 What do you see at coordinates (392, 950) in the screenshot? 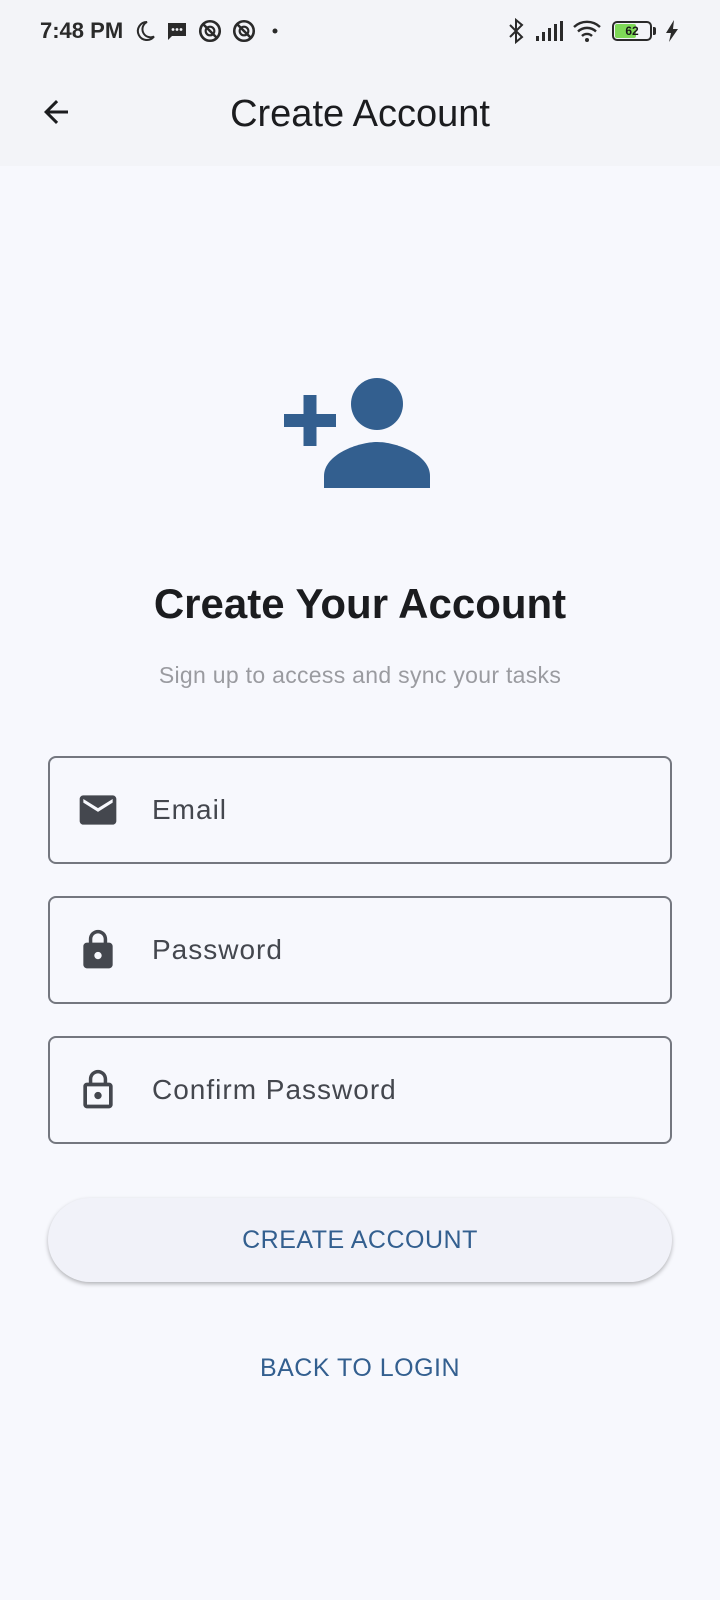
I see `password-input` at bounding box center [392, 950].